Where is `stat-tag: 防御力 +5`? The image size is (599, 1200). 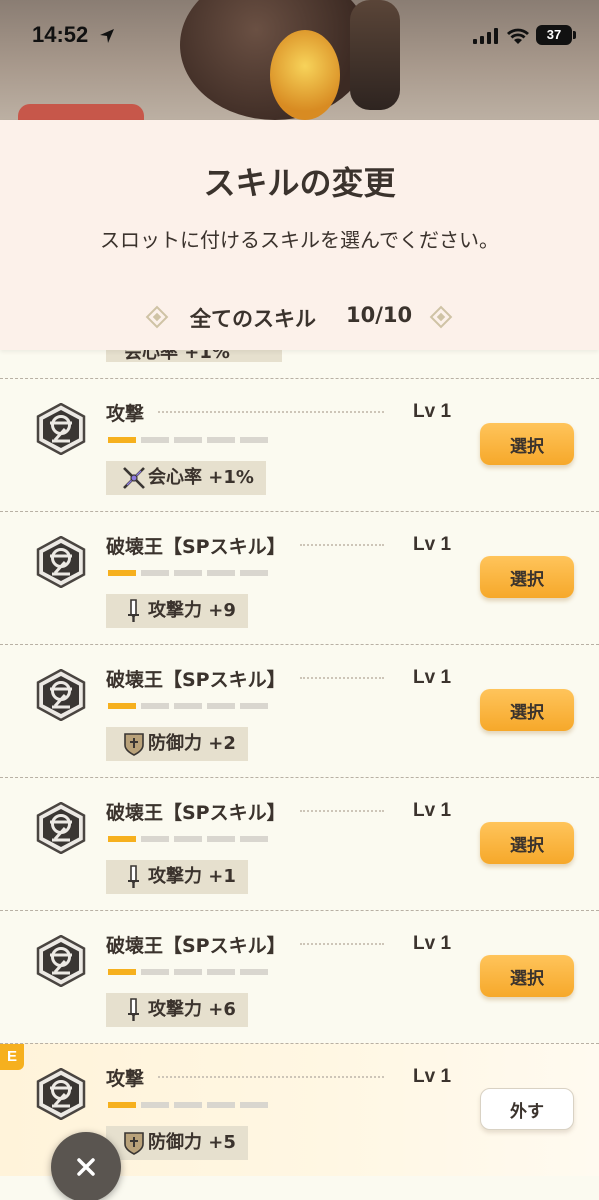
stat-tag: 防御力 +5 is located at coordinates (177, 1143).